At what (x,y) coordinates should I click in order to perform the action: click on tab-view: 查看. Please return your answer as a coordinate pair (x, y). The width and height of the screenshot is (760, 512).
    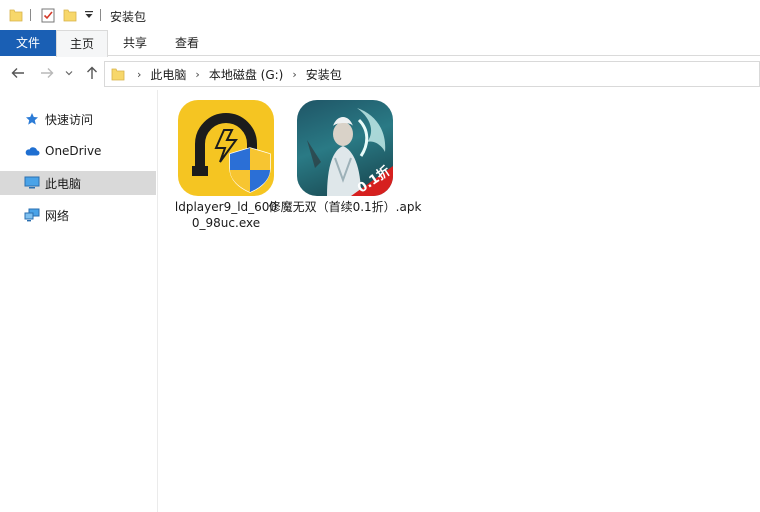
    Looking at the image, I should click on (187, 43).